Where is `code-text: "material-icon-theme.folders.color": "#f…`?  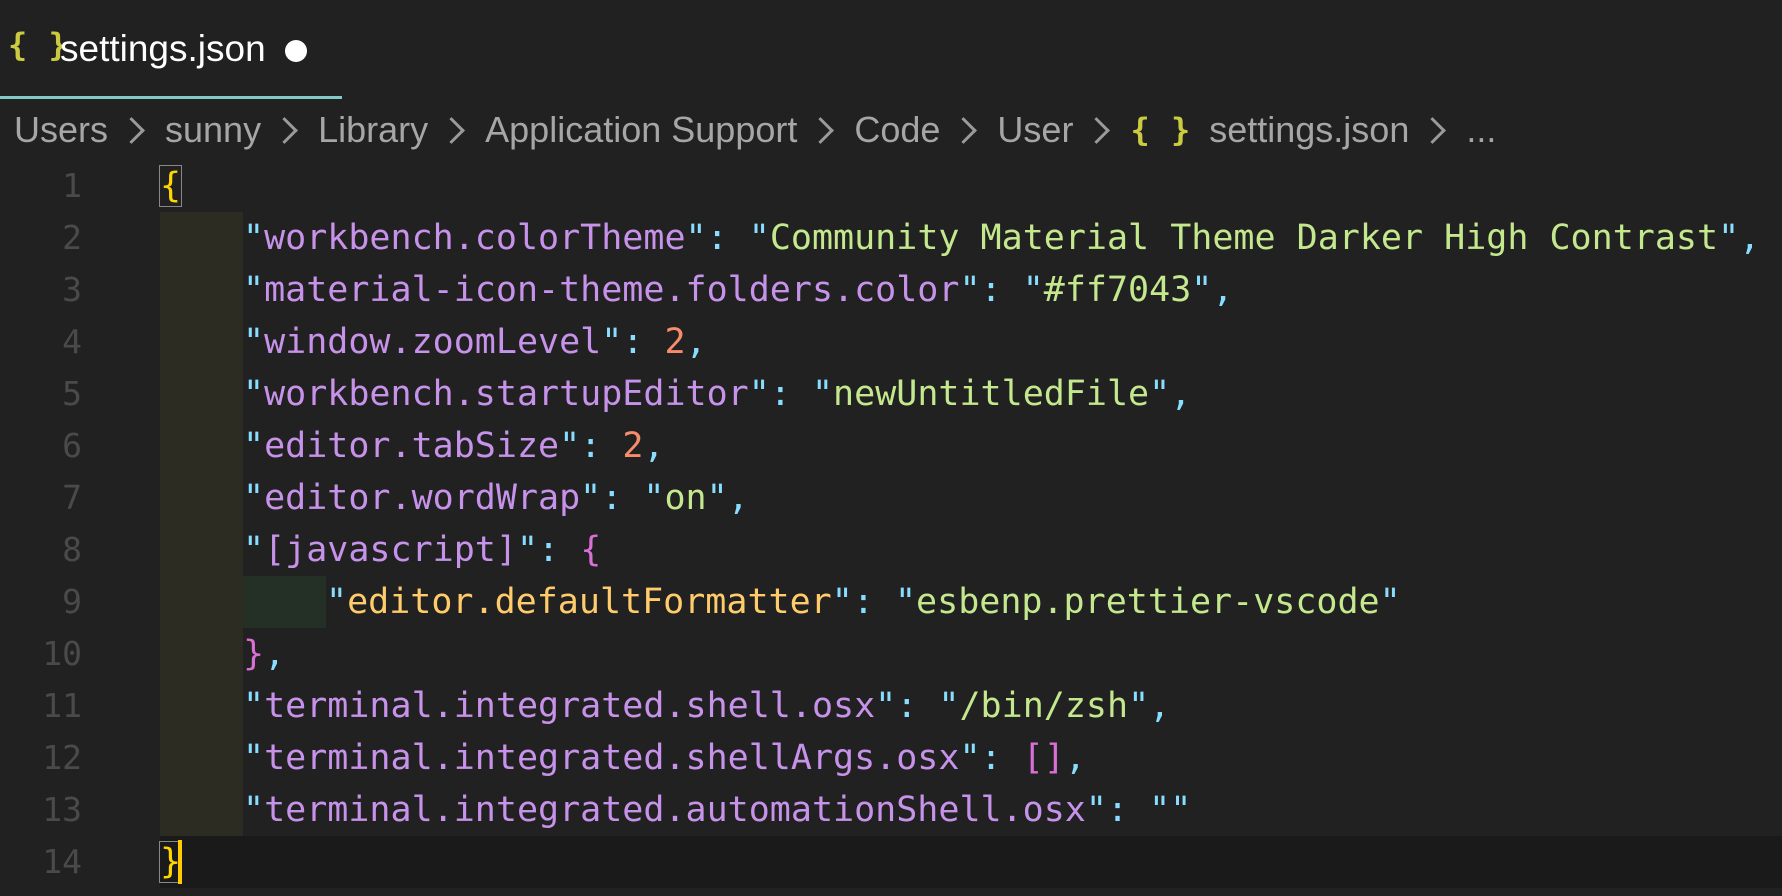
code-text: "material-icon-theme.folders.color": "#f… is located at coordinates (738, 290).